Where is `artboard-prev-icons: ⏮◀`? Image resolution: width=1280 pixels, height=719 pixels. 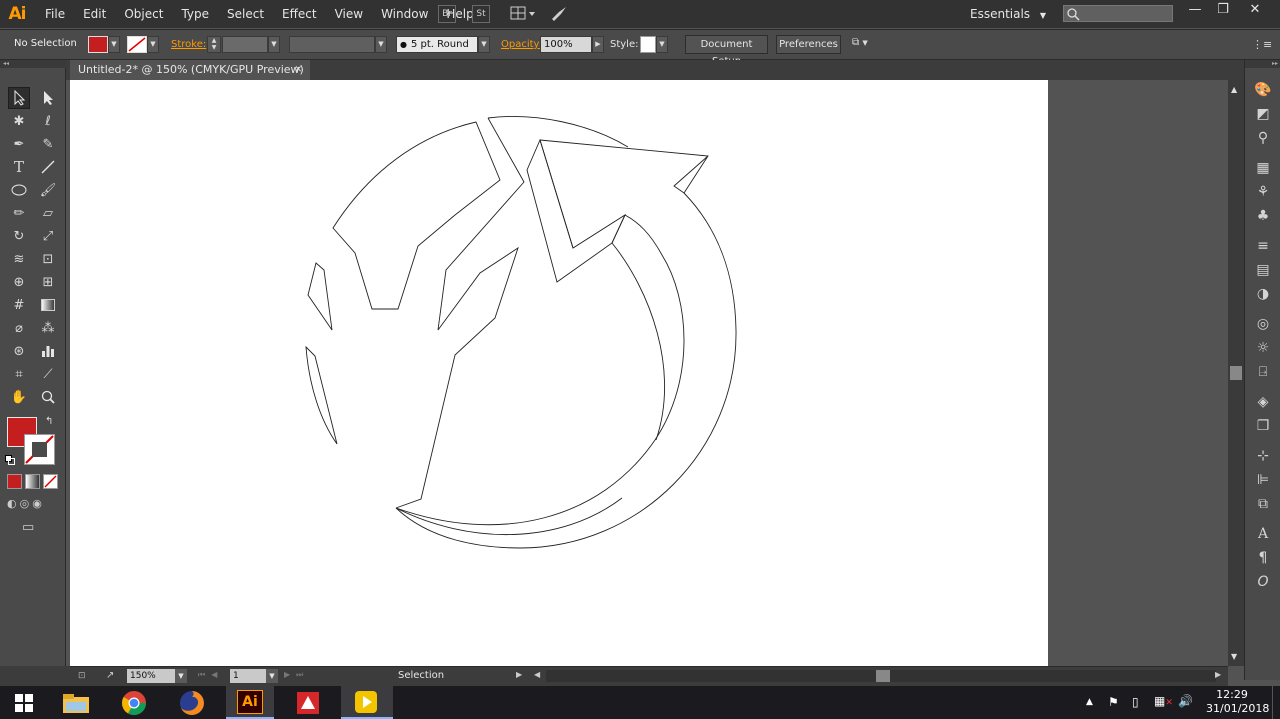
artboard-prev-icons: ⏮◀ is located at coordinates (210, 675).